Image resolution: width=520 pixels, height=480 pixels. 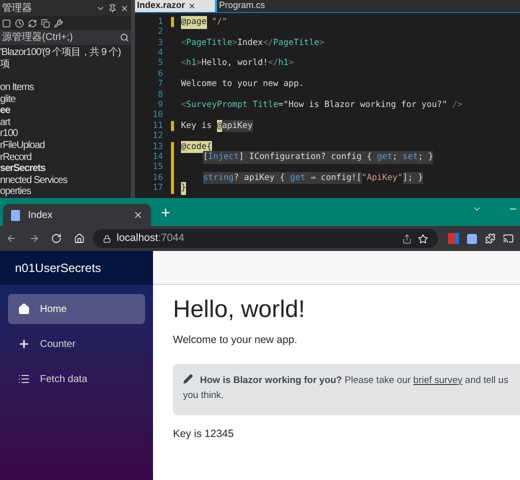 I want to click on line-number: 16, so click(x=157, y=178).